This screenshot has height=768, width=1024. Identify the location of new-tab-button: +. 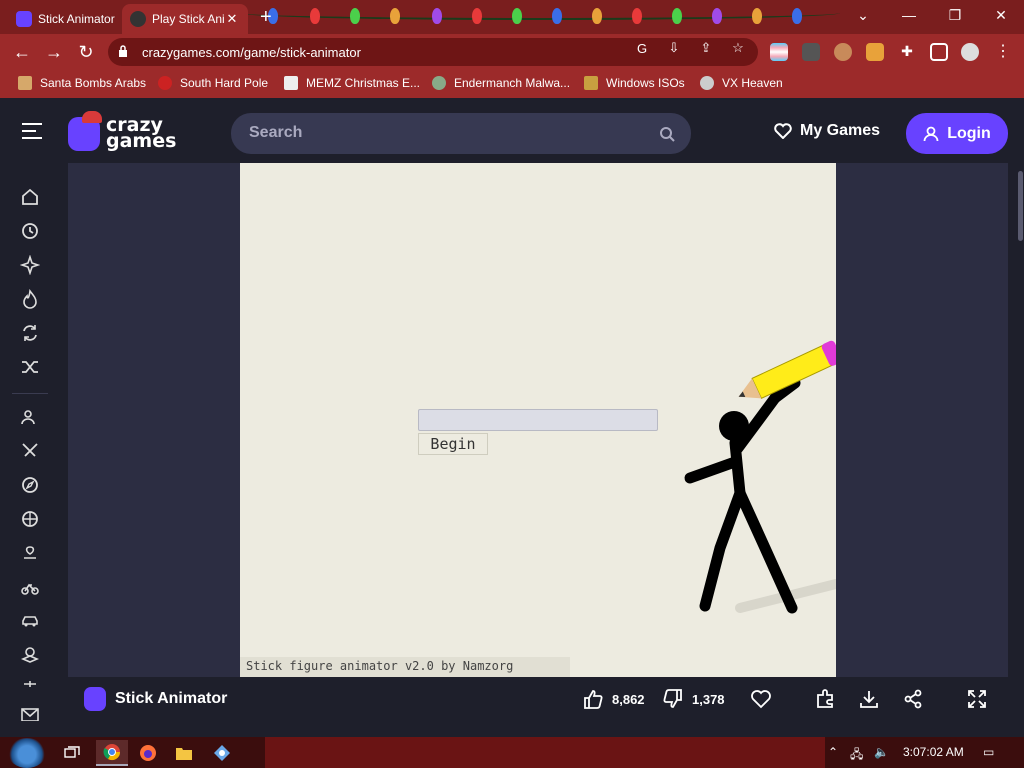
(266, 17).